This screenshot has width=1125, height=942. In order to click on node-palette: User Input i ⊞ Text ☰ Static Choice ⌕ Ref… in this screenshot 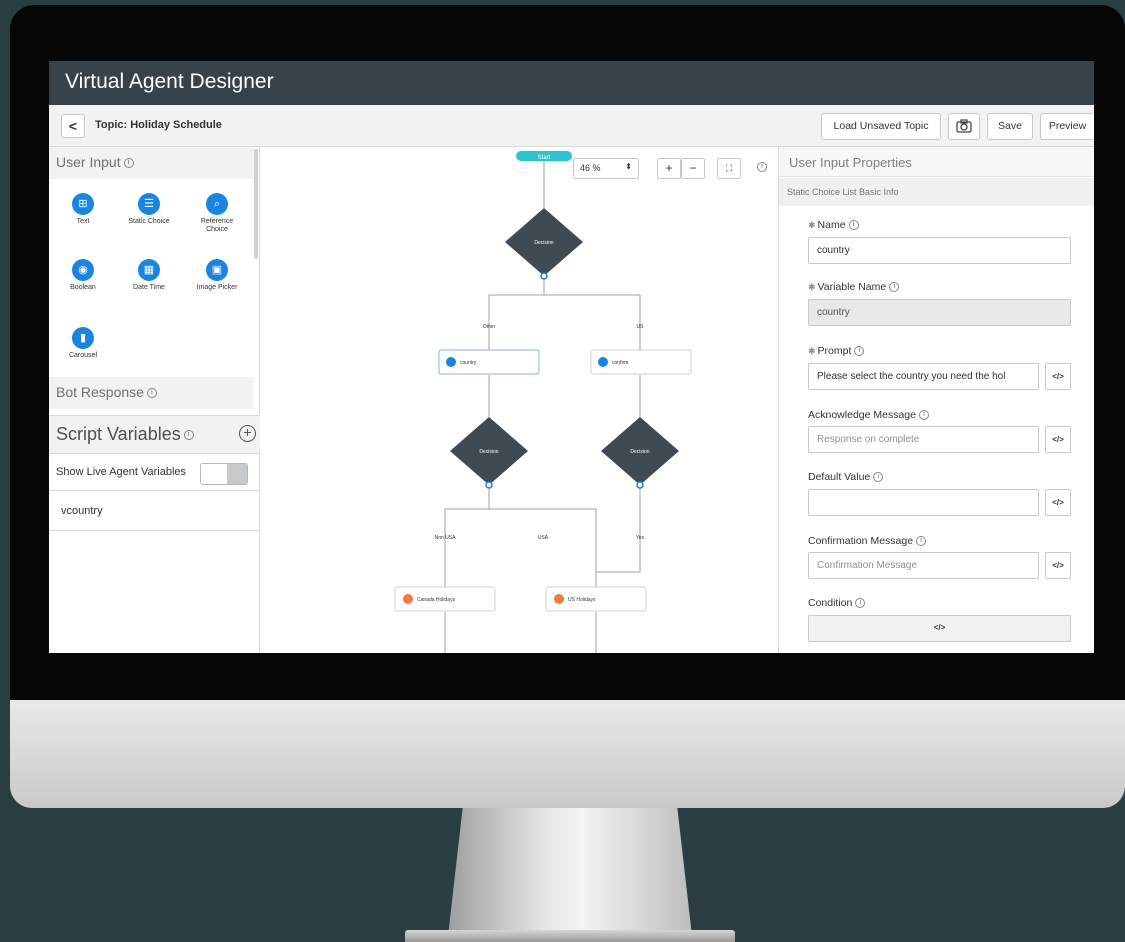, I will do `click(154, 400)`.